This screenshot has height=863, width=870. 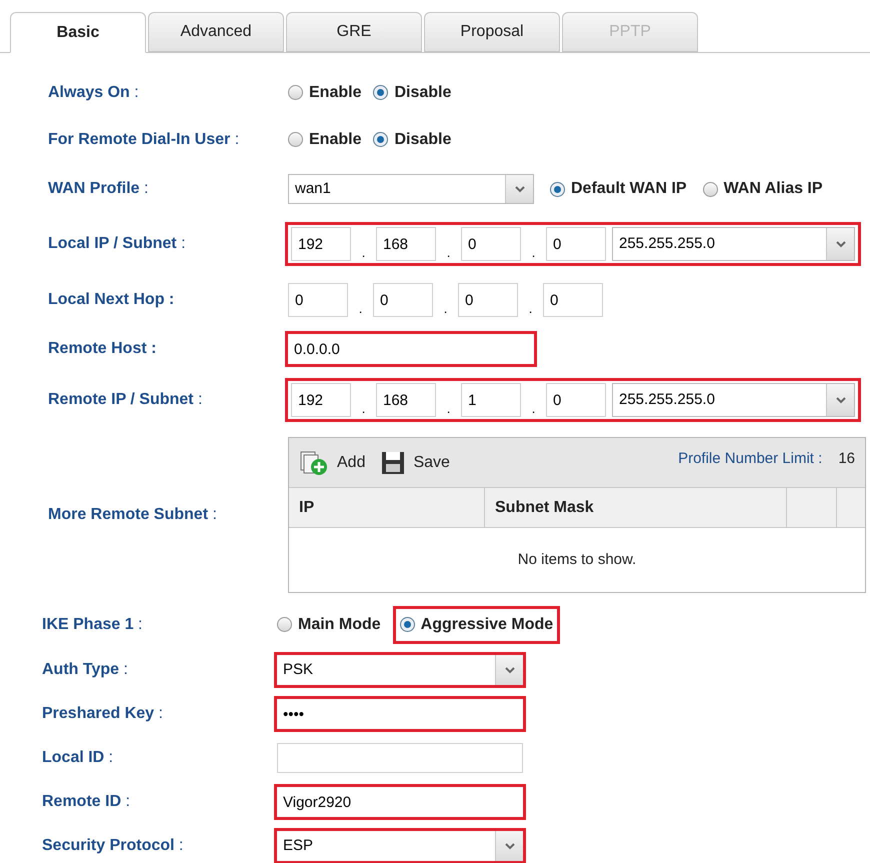 What do you see at coordinates (126, 400) in the screenshot?
I see `field-label: Remote IP / Subnet :` at bounding box center [126, 400].